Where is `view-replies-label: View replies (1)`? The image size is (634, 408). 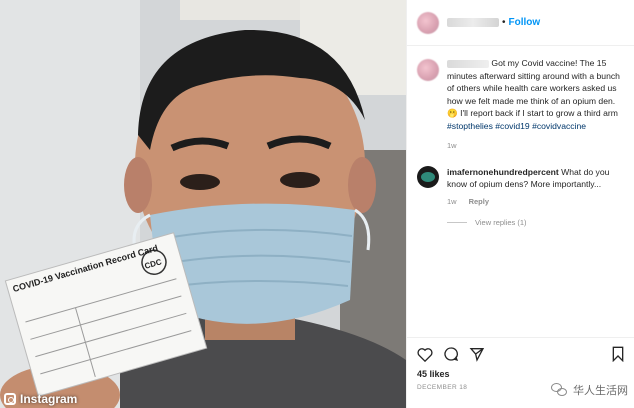
view-replies-label: View replies (1) is located at coordinates (501, 222).